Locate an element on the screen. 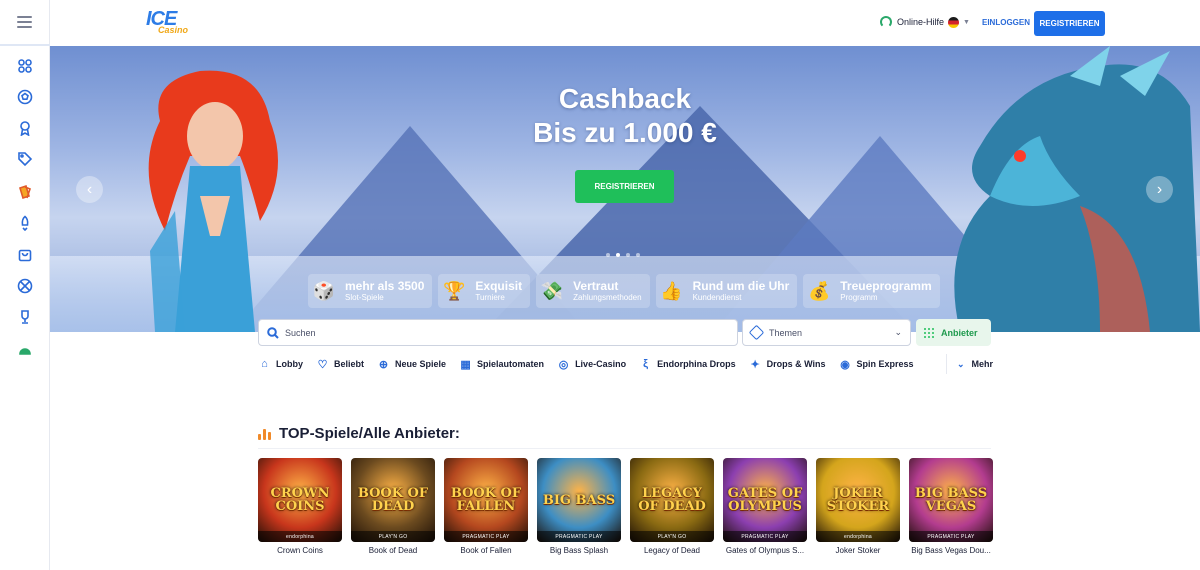  carousel-prev-button: ‹ is located at coordinates (89, 189).